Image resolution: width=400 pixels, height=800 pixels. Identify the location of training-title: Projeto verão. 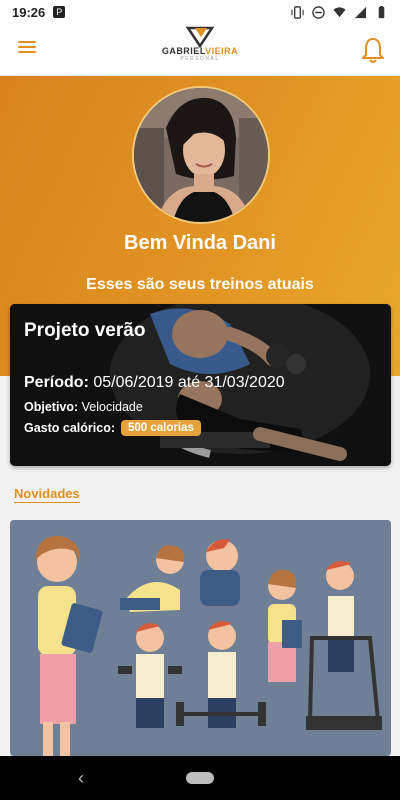
(85, 330).